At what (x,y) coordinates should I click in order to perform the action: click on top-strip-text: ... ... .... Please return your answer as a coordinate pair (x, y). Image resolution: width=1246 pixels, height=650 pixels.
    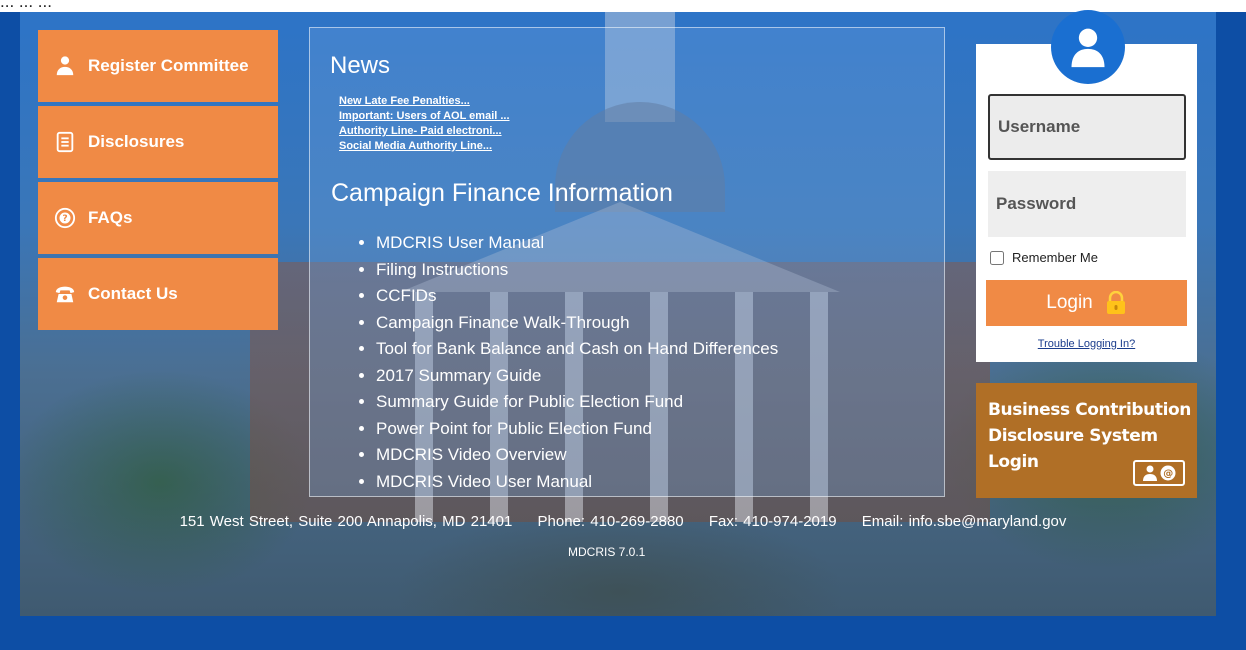
    Looking at the image, I should click on (26, 5).